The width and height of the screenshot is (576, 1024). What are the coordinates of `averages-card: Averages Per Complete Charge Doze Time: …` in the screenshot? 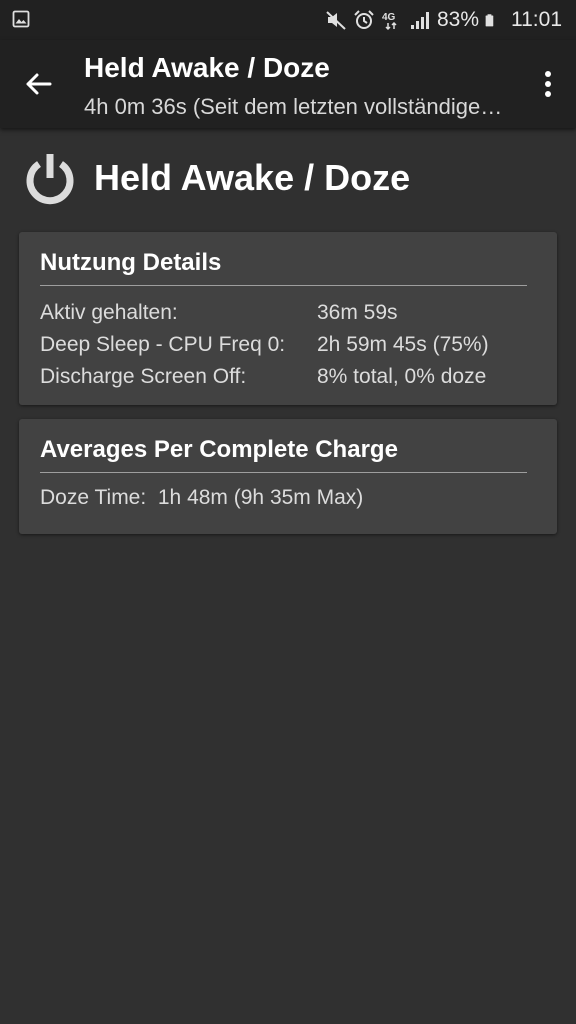 It's located at (288, 476).